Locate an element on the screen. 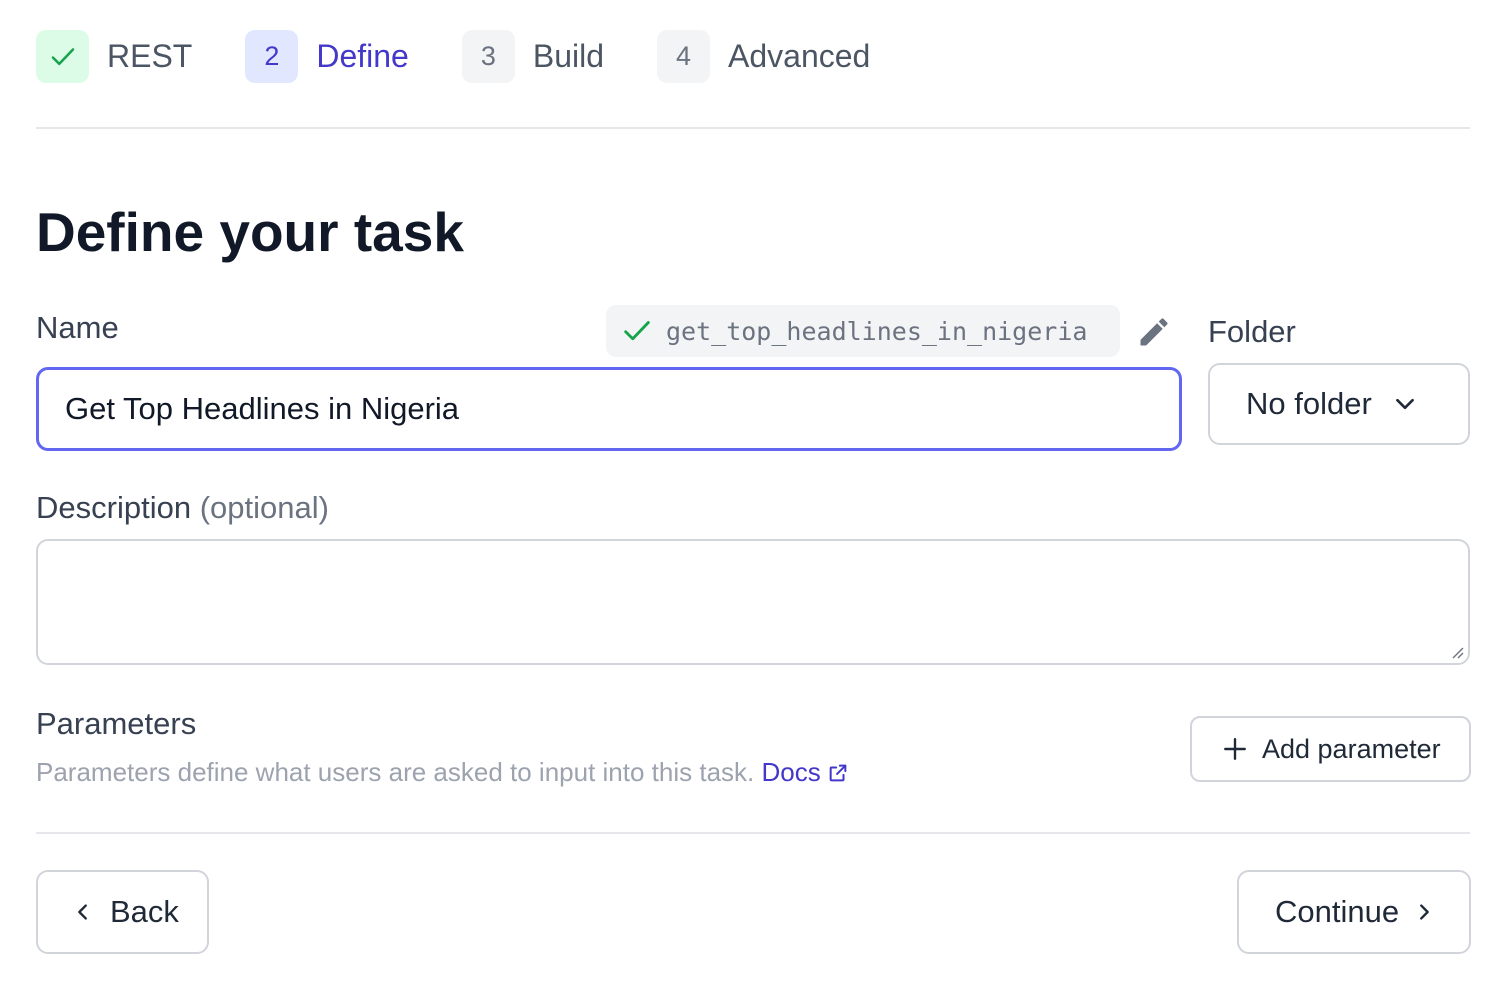  step-complete-badge is located at coordinates (62, 56).